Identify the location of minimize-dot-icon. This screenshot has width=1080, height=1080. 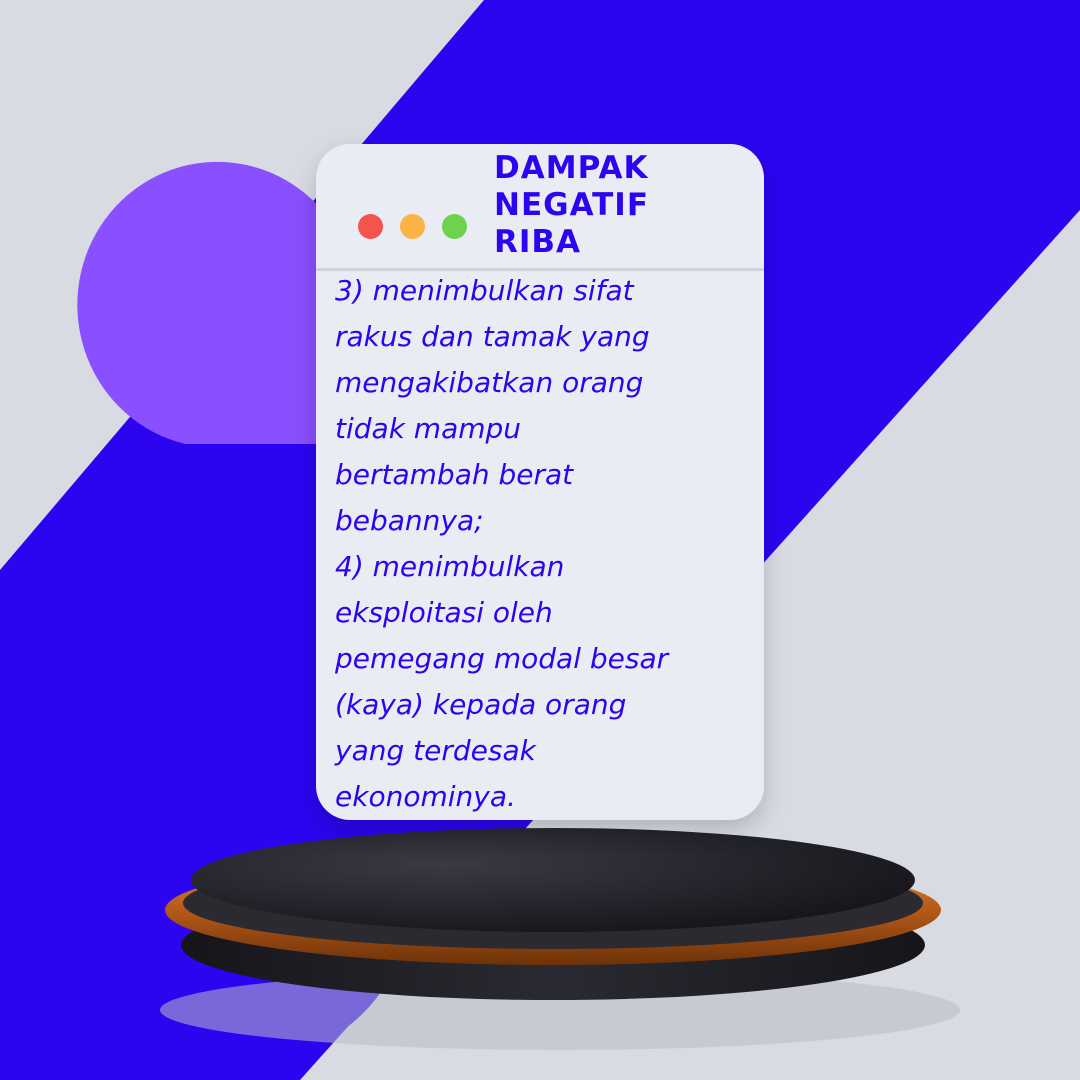
(412, 226).